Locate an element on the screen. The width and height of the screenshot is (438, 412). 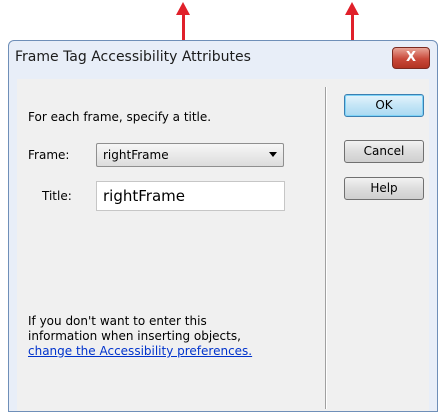
close-button: X is located at coordinates (411, 58).